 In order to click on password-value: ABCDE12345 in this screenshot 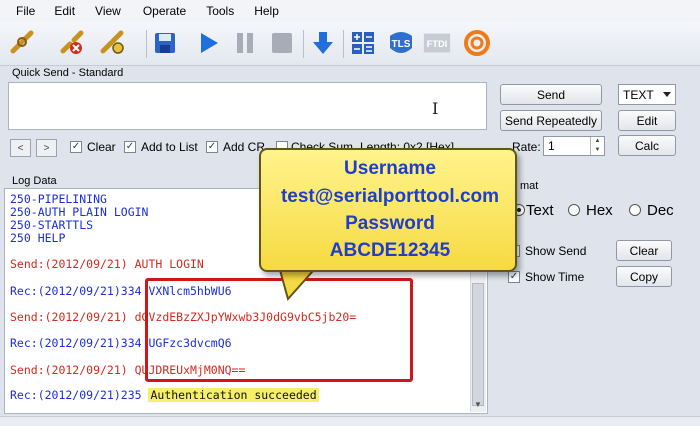, I will do `click(390, 250)`.